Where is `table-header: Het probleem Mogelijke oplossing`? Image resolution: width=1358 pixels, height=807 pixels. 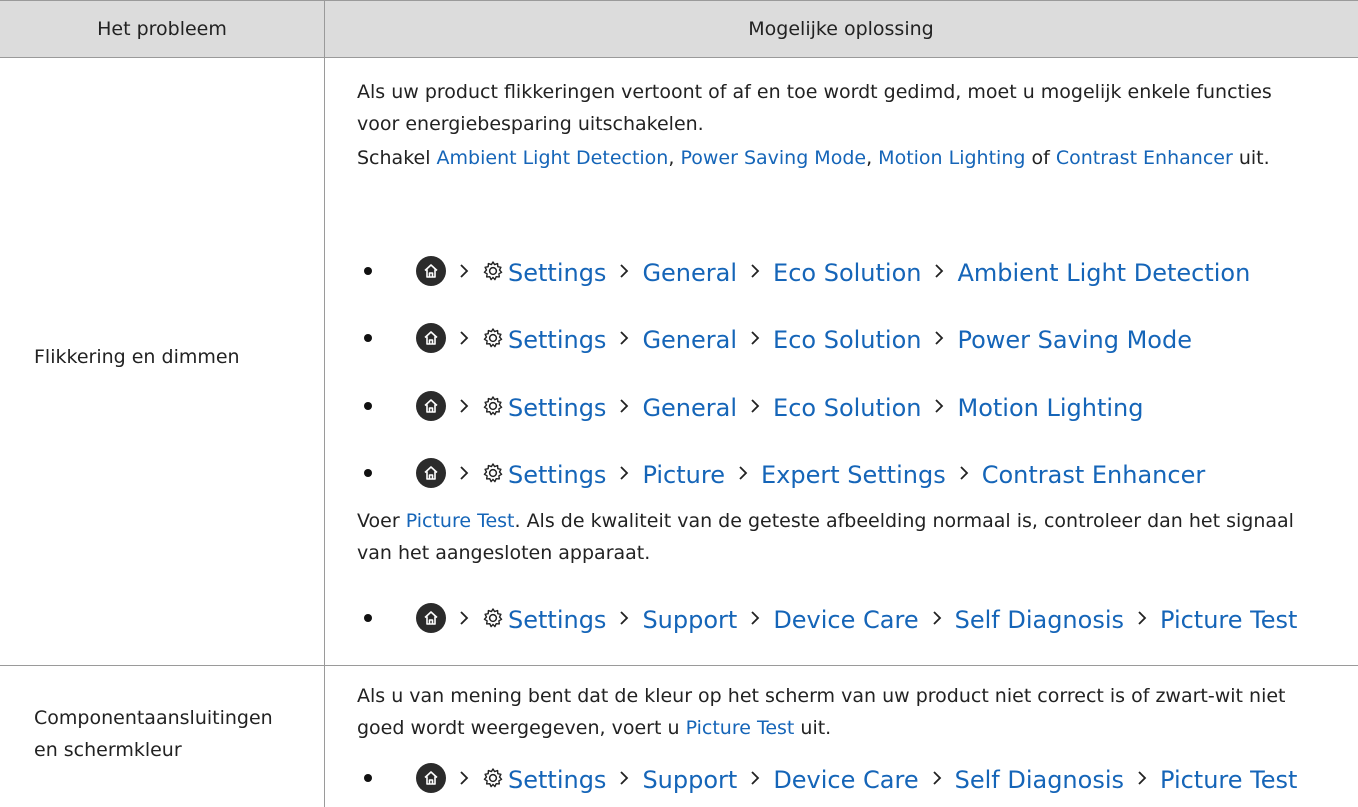 table-header: Het probleem Mogelijke oplossing is located at coordinates (679, 29).